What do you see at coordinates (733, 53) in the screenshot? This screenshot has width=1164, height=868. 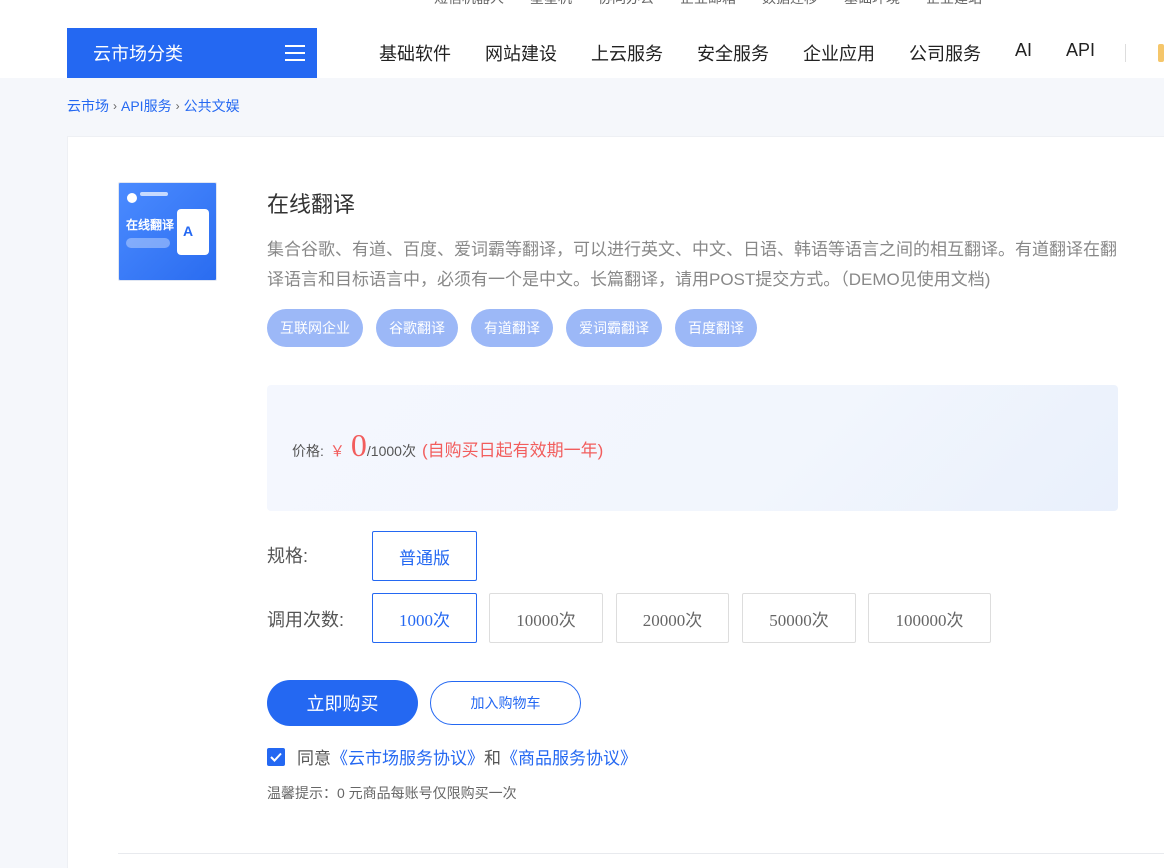 I see `nav-item-security: 安全服务` at bounding box center [733, 53].